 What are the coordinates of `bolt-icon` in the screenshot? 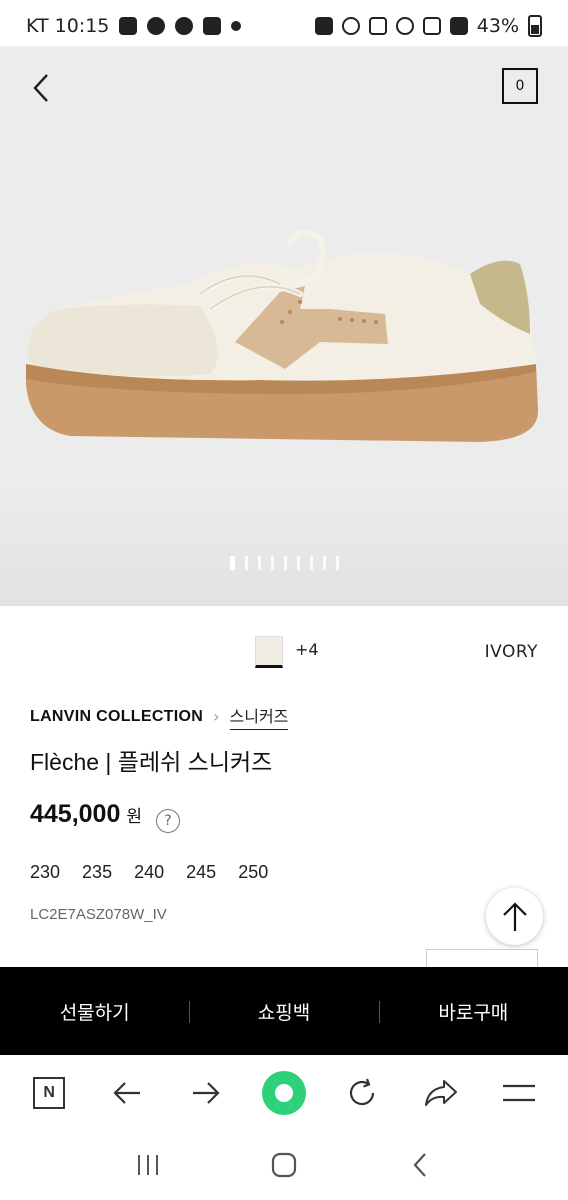 It's located at (156, 26).